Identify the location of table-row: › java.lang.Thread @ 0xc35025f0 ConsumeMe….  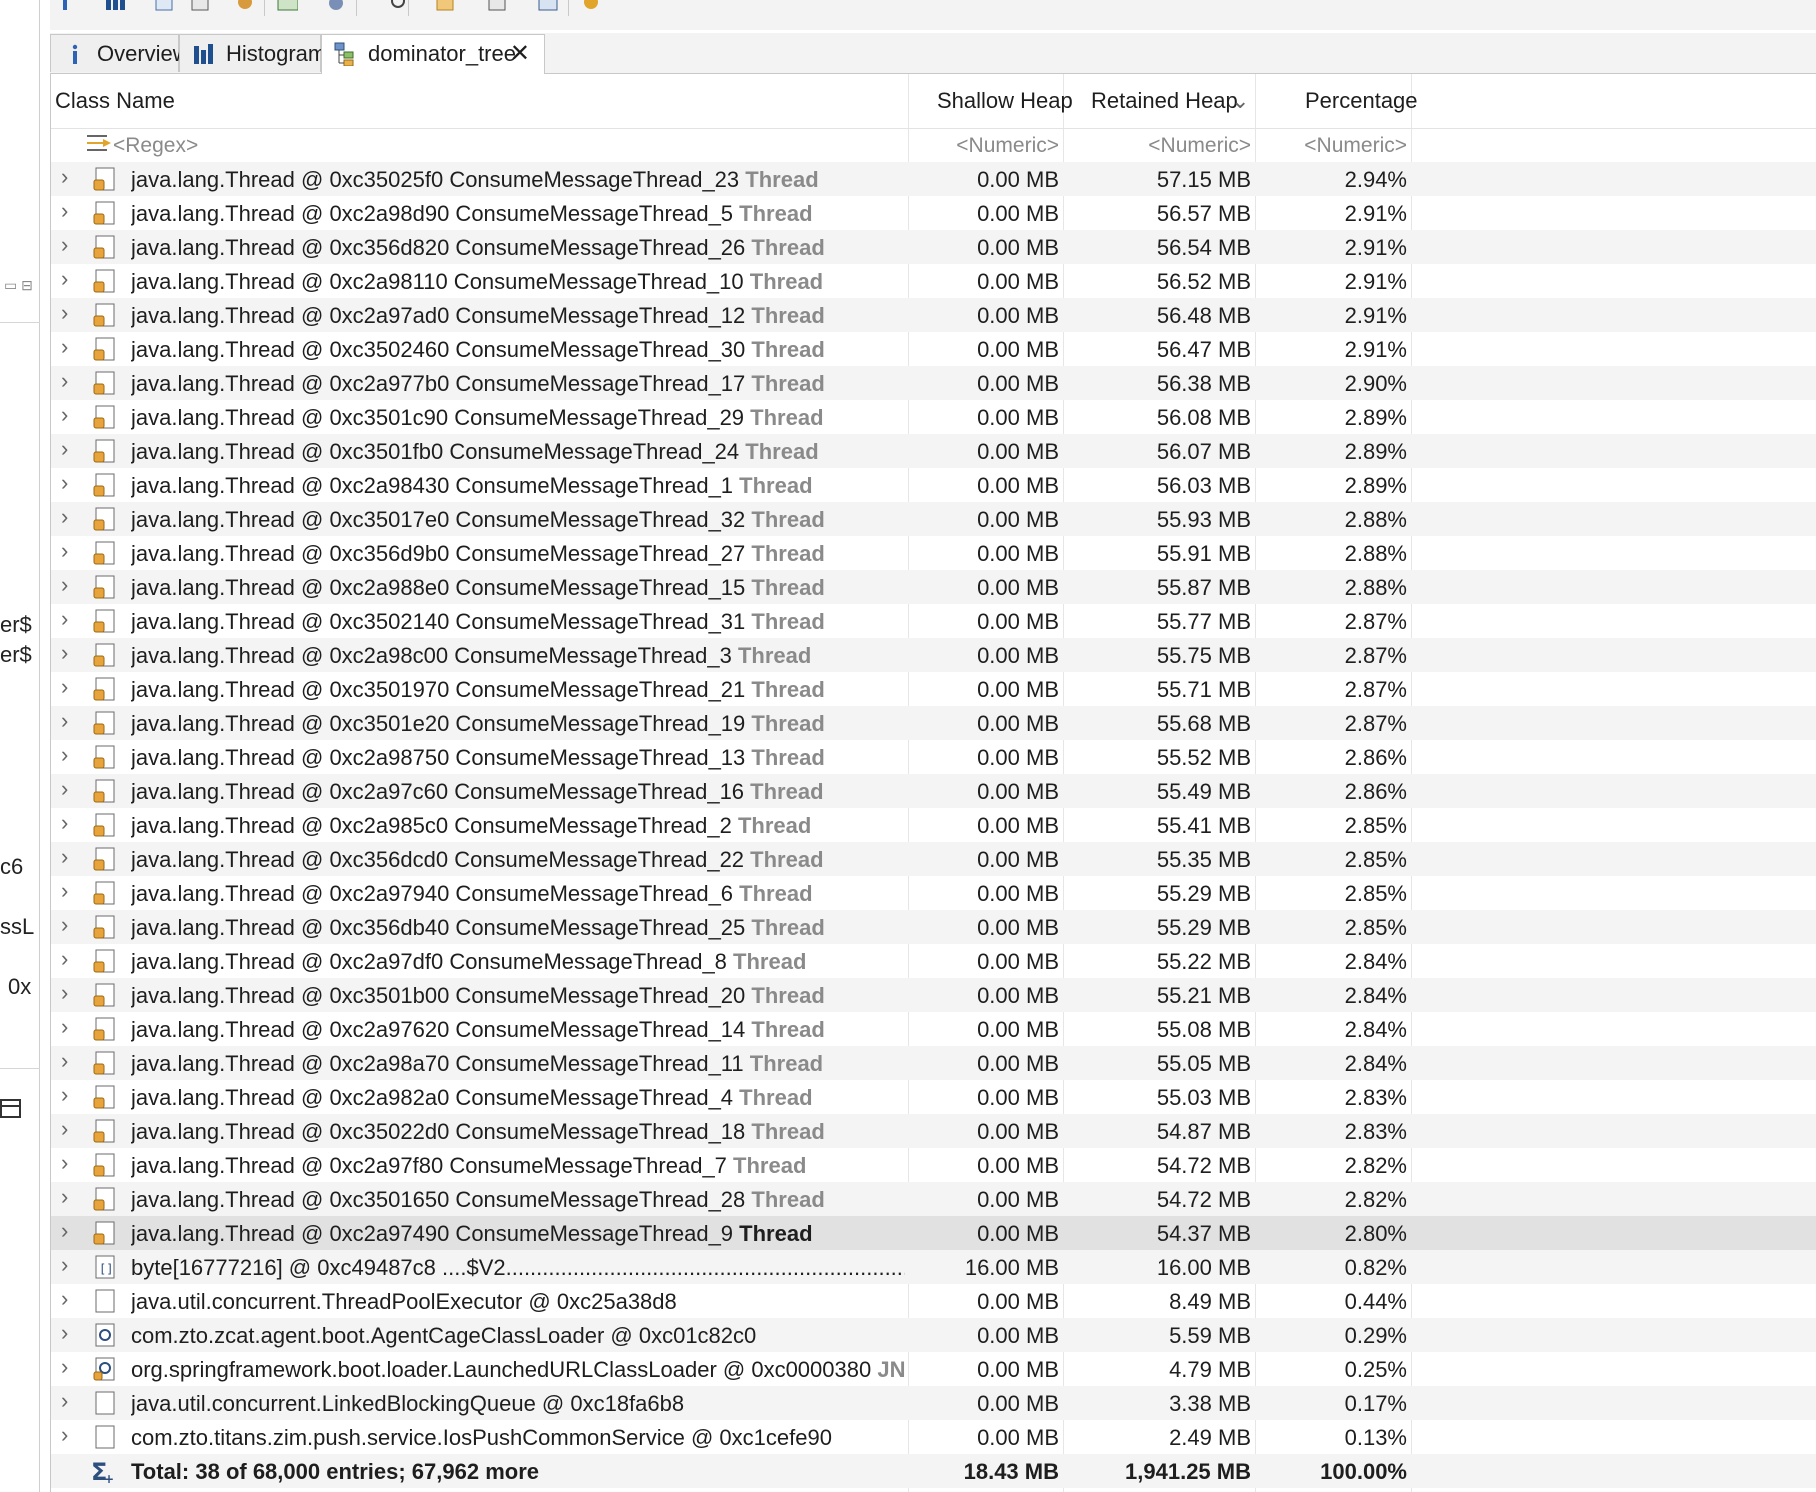
(933, 179).